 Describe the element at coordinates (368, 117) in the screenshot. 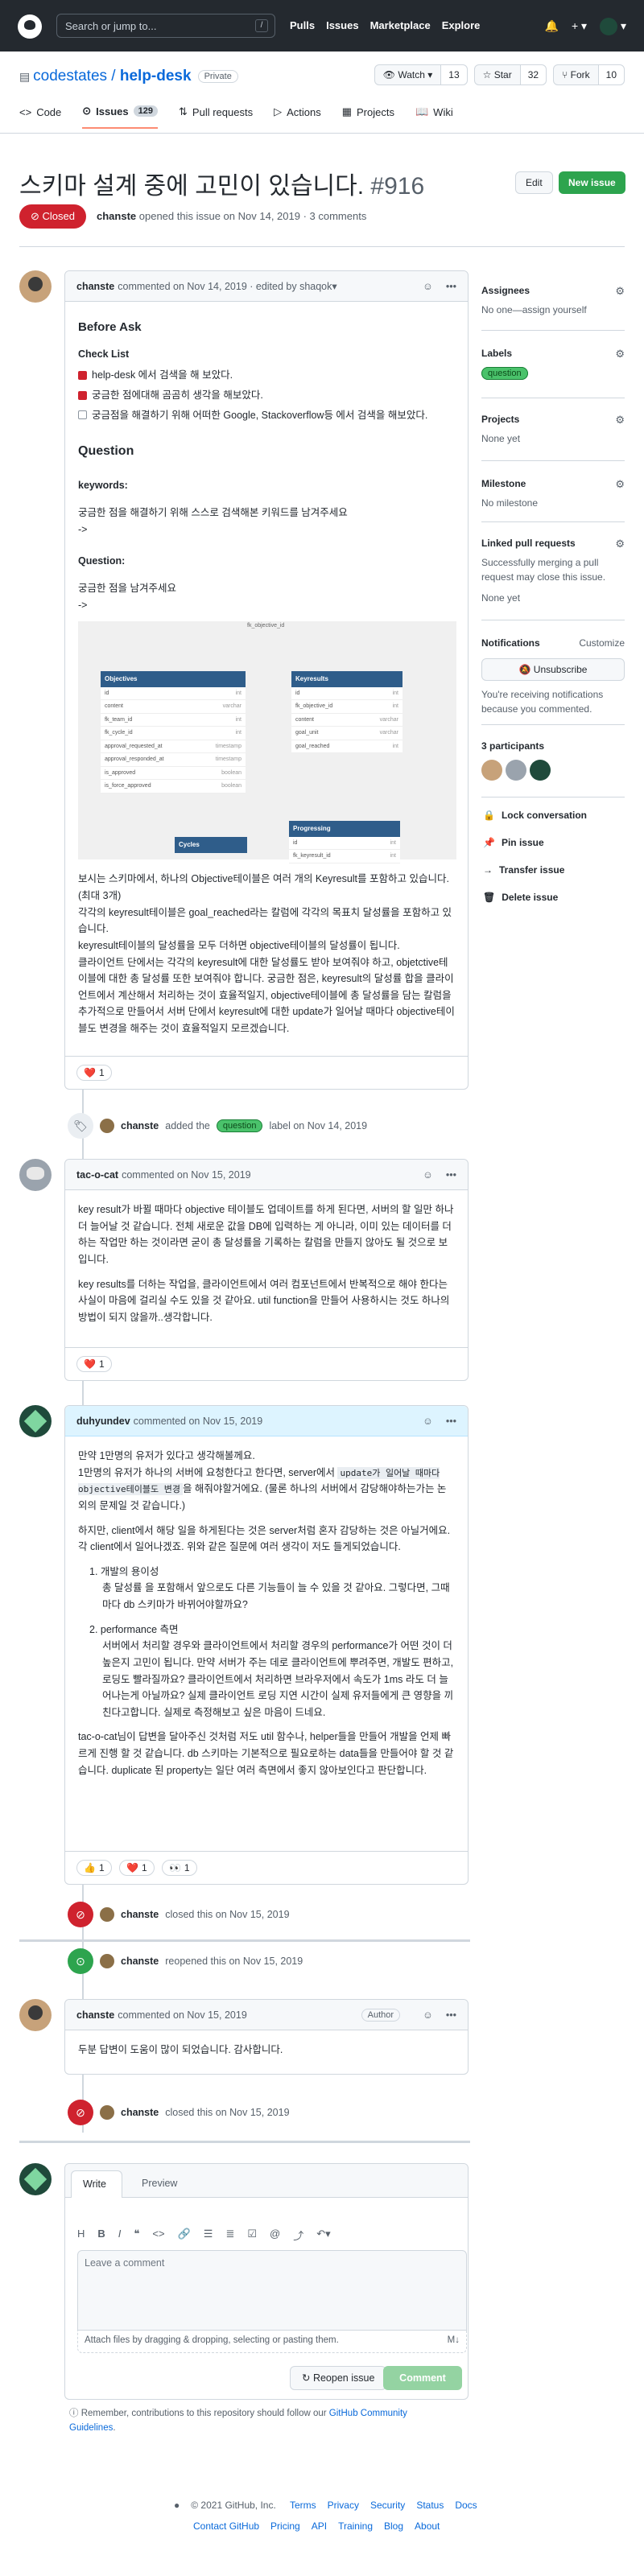

I see `tab-projects: ▦ Projects` at that location.